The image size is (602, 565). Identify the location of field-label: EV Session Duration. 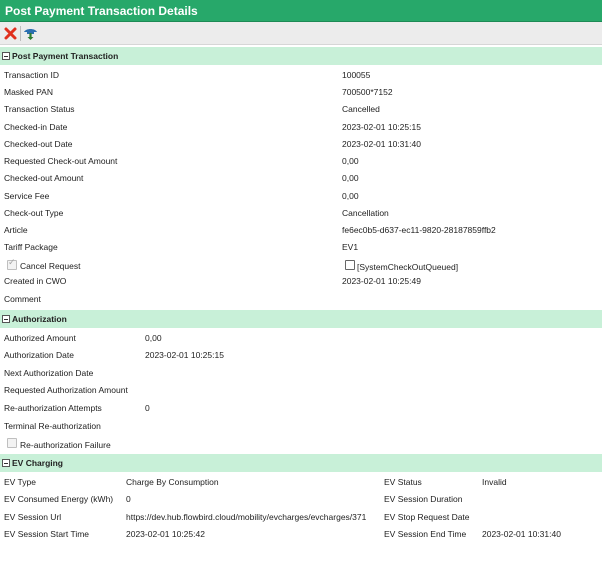
(423, 499).